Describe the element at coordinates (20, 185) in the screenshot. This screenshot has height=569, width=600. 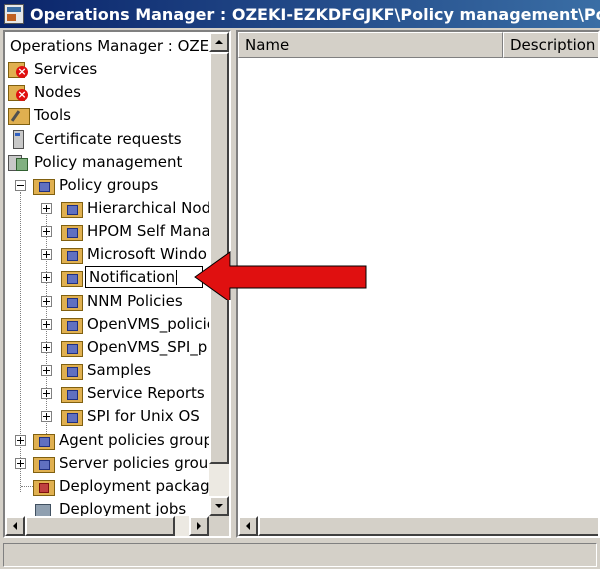
I see `collapse-policy-groups-button` at that location.